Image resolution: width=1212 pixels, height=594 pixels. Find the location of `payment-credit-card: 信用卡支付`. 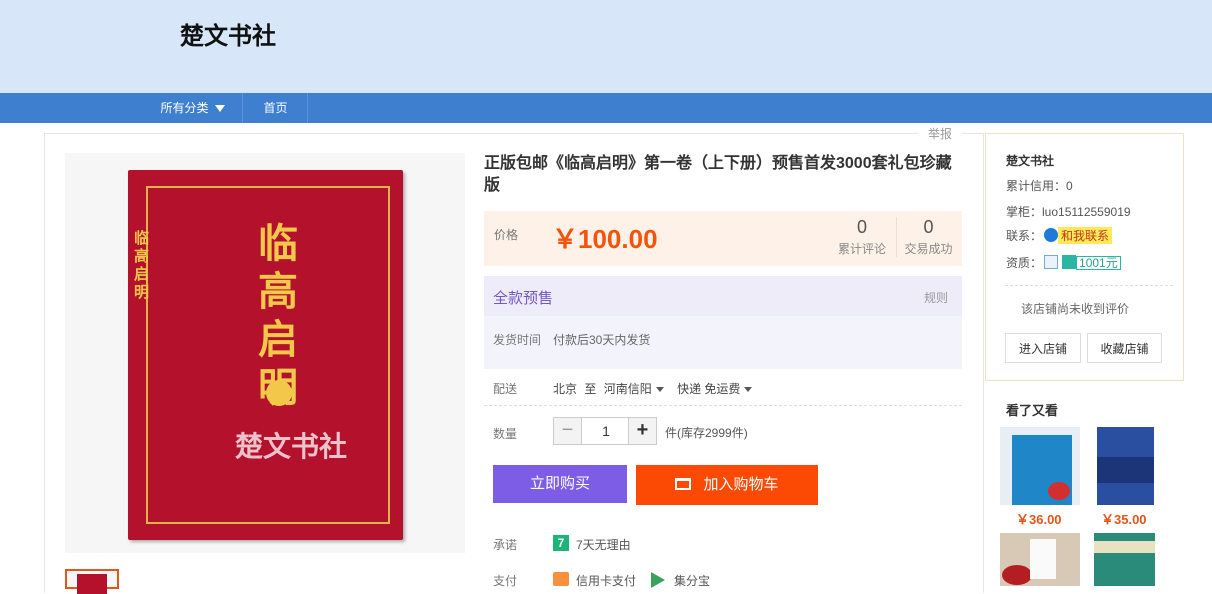

payment-credit-card: 信用卡支付 is located at coordinates (606, 580).